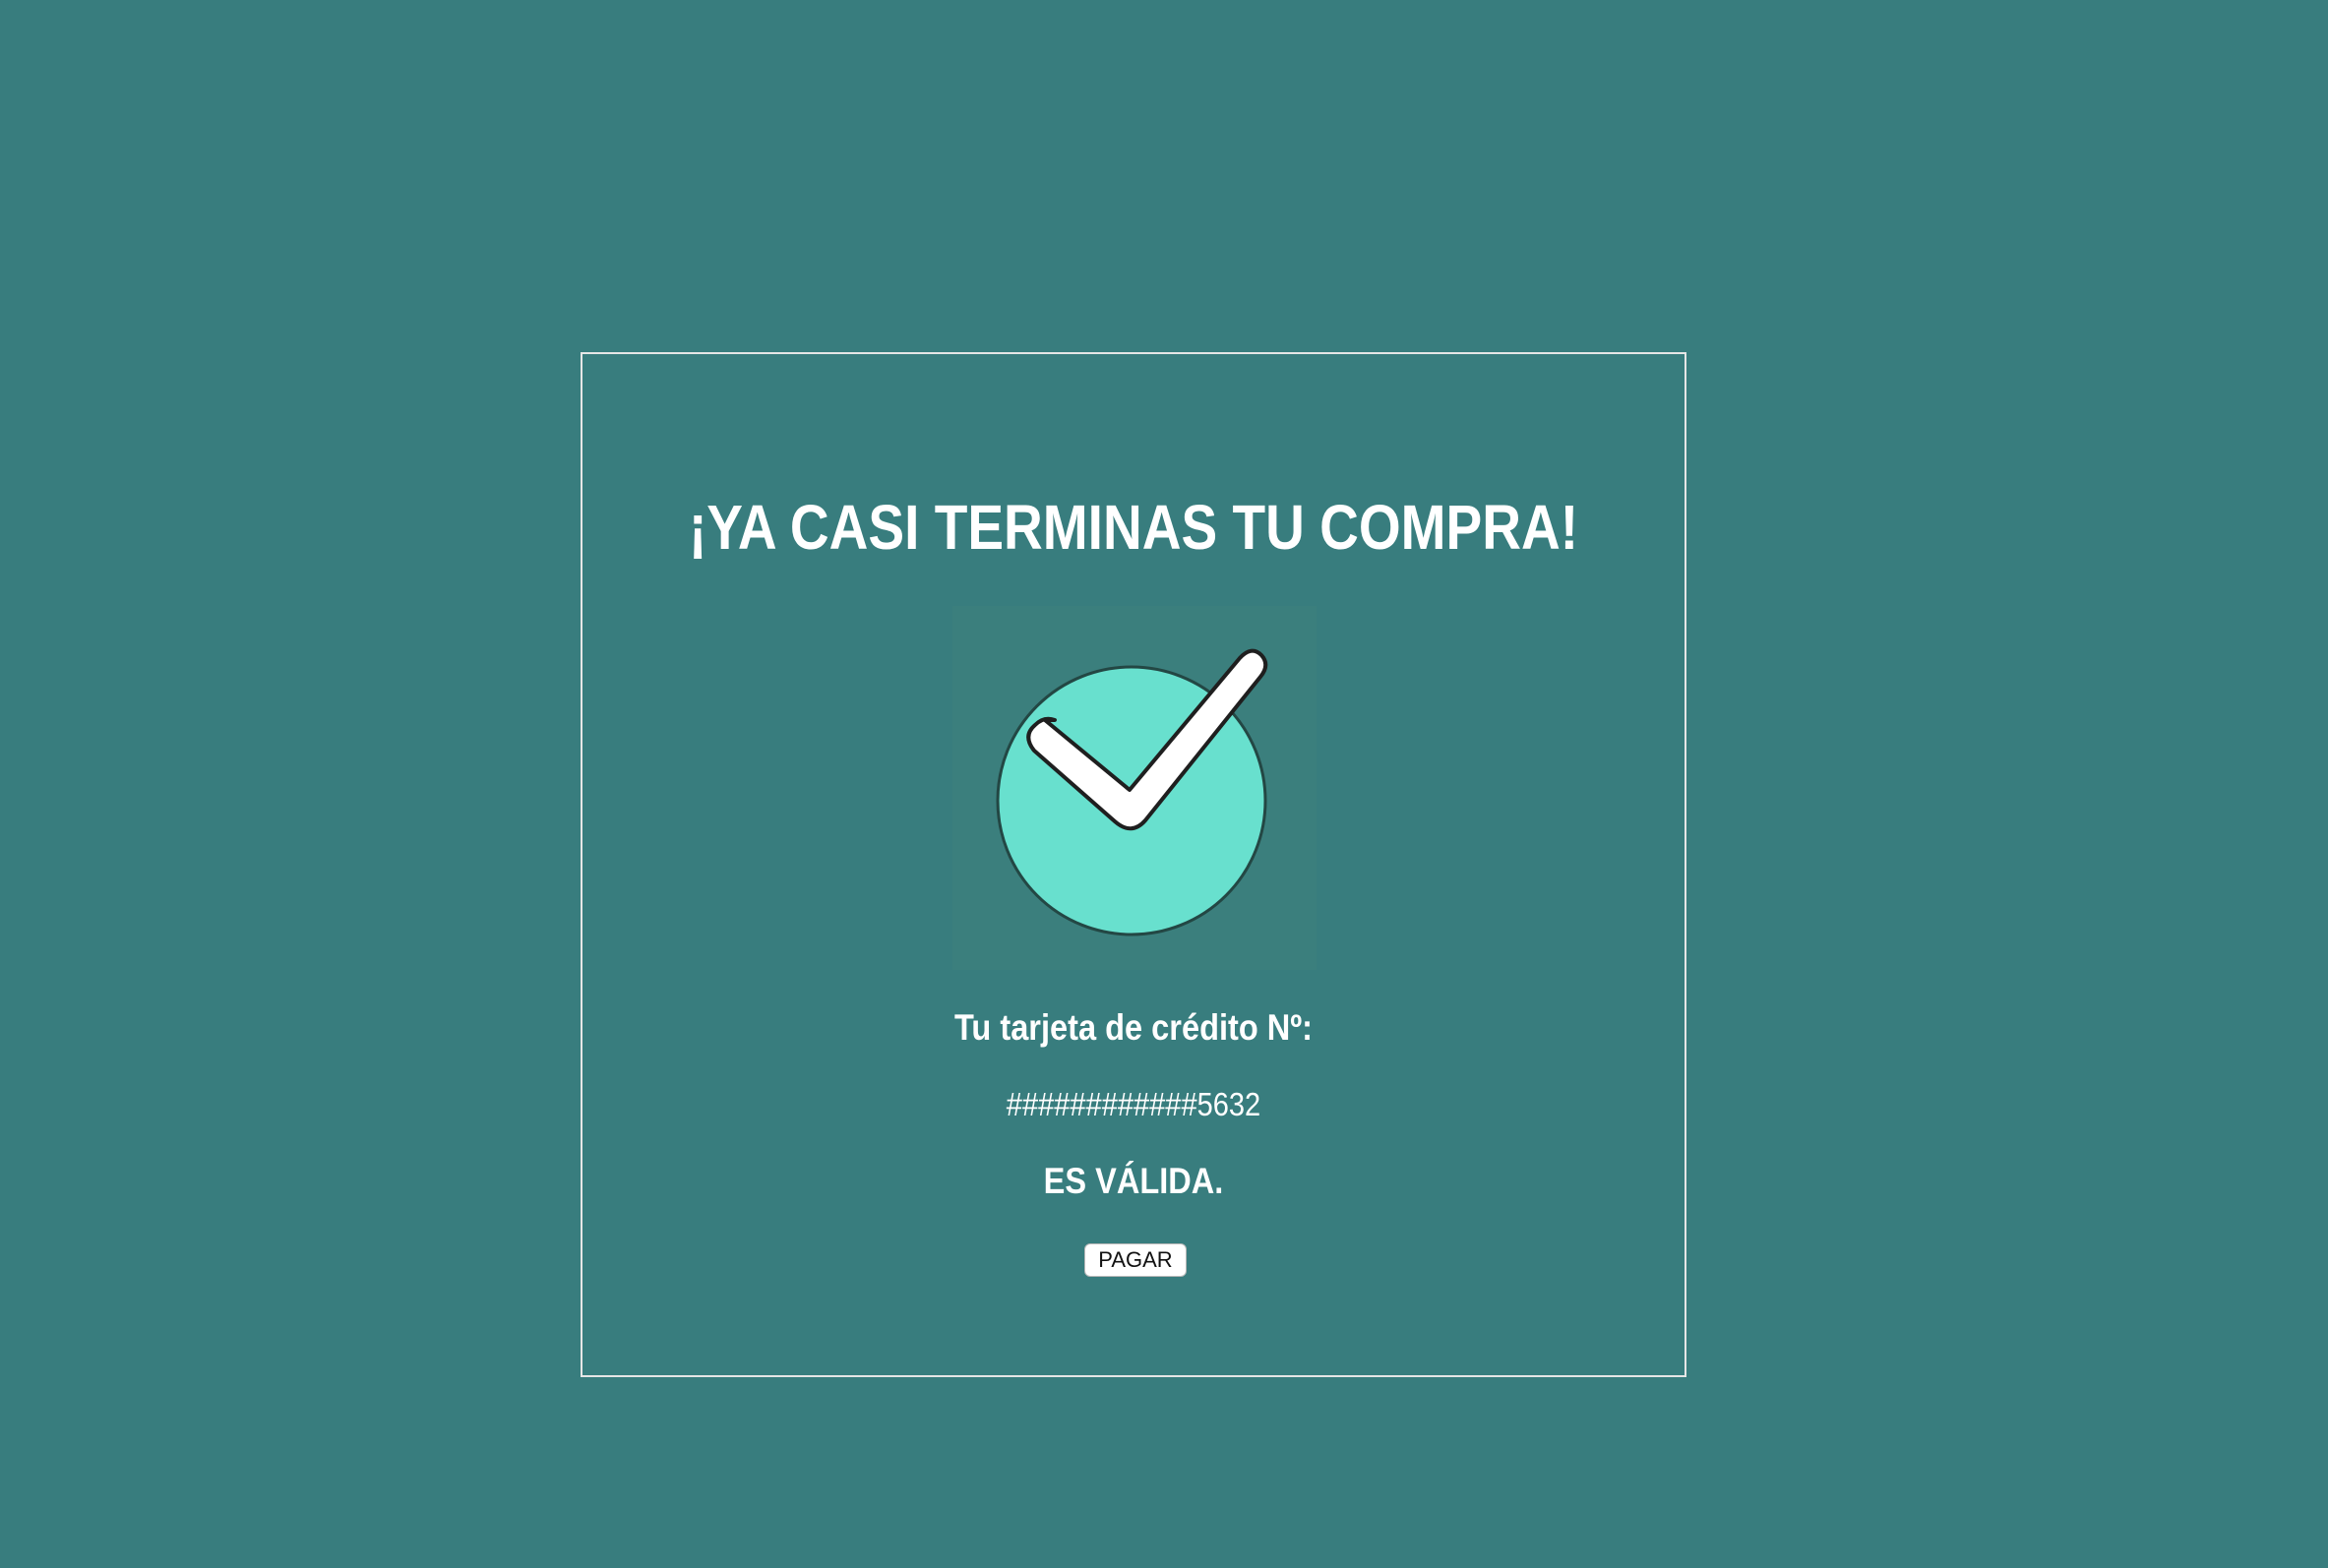 The height and width of the screenshot is (1568, 2328). Describe the element at coordinates (1133, 1181) in the screenshot. I see `status-label: ES VÁLIDA.` at that location.